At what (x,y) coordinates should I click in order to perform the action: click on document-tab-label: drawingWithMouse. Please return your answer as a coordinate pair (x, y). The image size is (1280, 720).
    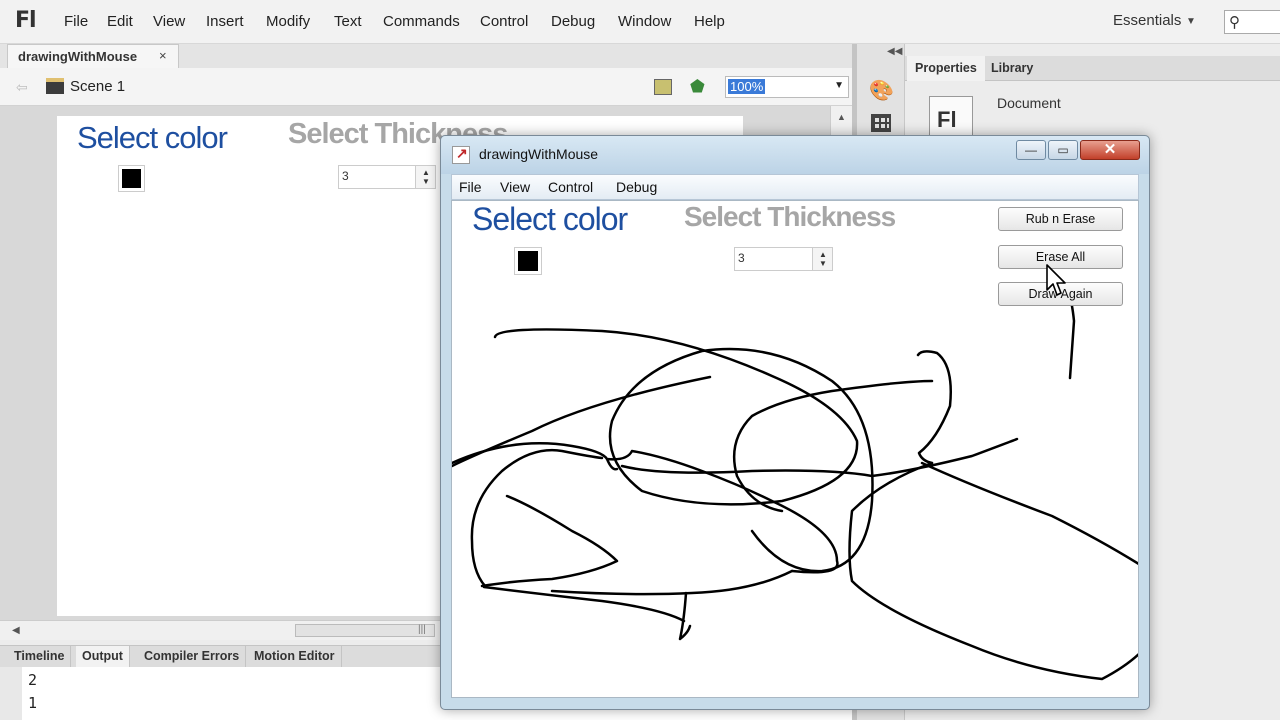
    Looking at the image, I should click on (78, 56).